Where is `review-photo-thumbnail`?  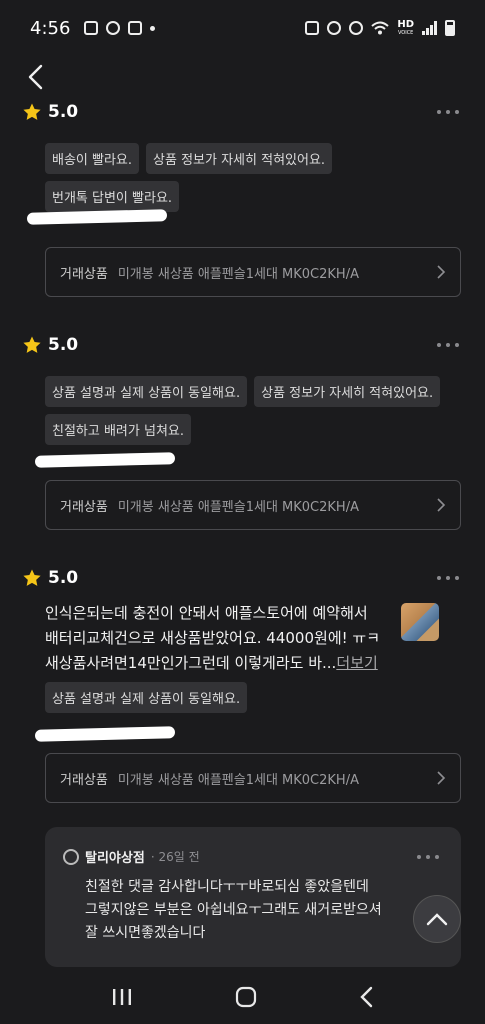
review-photo-thumbnail is located at coordinates (420, 622).